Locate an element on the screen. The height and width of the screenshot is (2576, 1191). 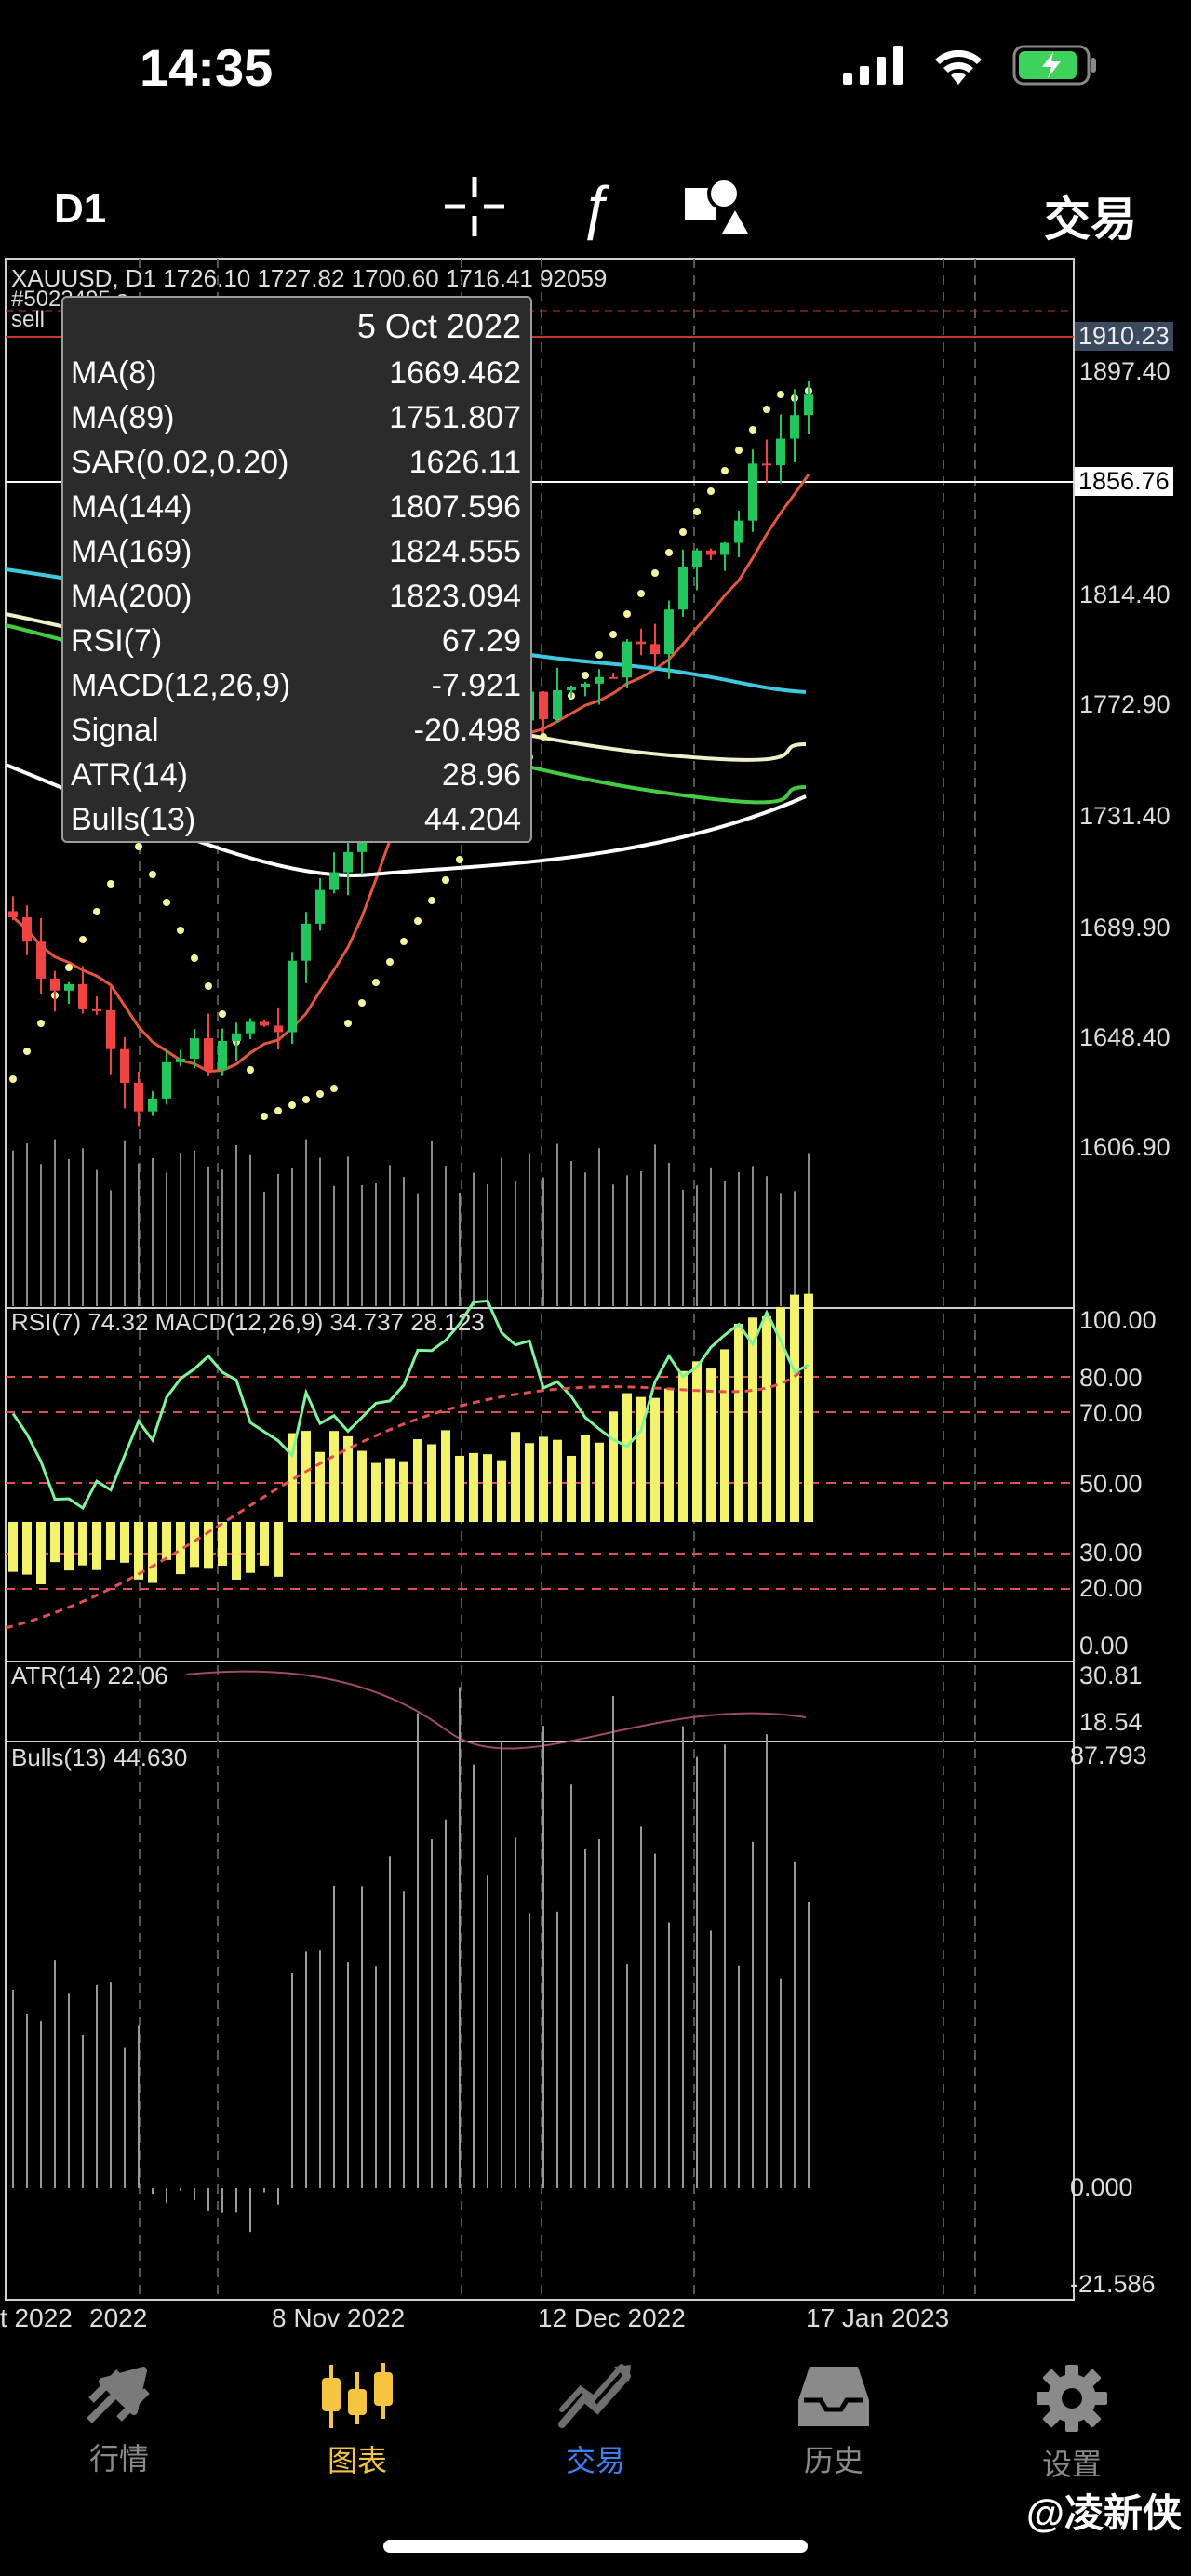
bottom-navigation: 行情 图表 交易 历史 设置 is located at coordinates (595, 2419).